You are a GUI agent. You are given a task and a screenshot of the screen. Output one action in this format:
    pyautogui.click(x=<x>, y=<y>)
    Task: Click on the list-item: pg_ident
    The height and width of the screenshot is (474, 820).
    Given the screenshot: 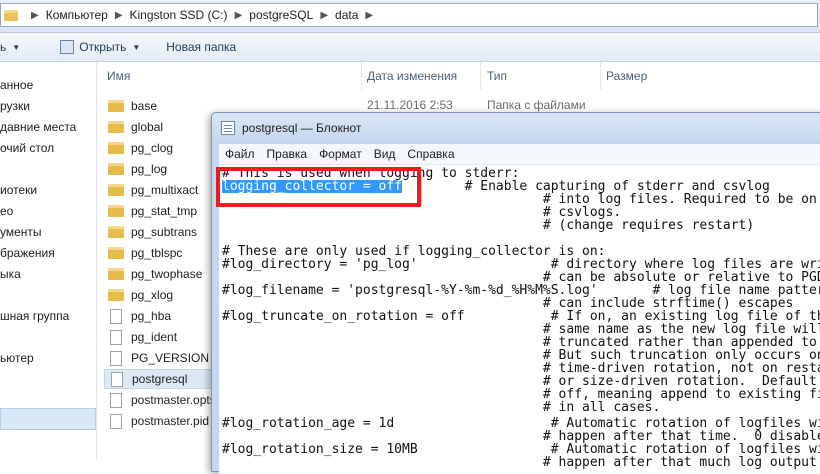 What is the action you would take?
    pyautogui.click(x=140, y=337)
    